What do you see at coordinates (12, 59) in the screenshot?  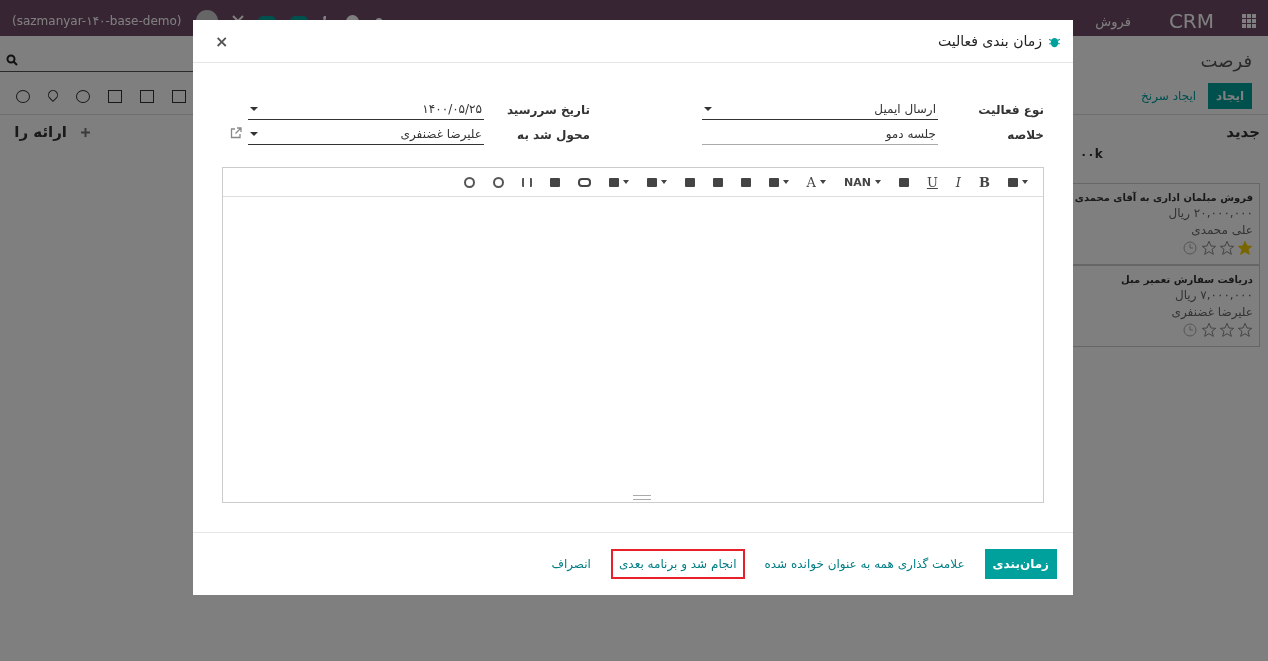 I see `search-icon` at bounding box center [12, 59].